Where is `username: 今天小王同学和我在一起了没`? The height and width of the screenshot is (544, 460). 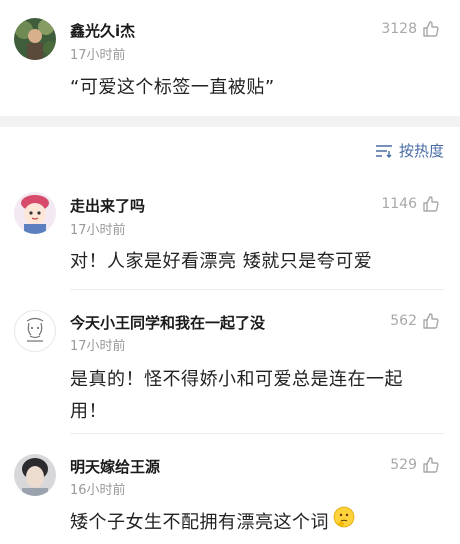 username: 今天小王同学和我在一起了没 is located at coordinates (167, 322).